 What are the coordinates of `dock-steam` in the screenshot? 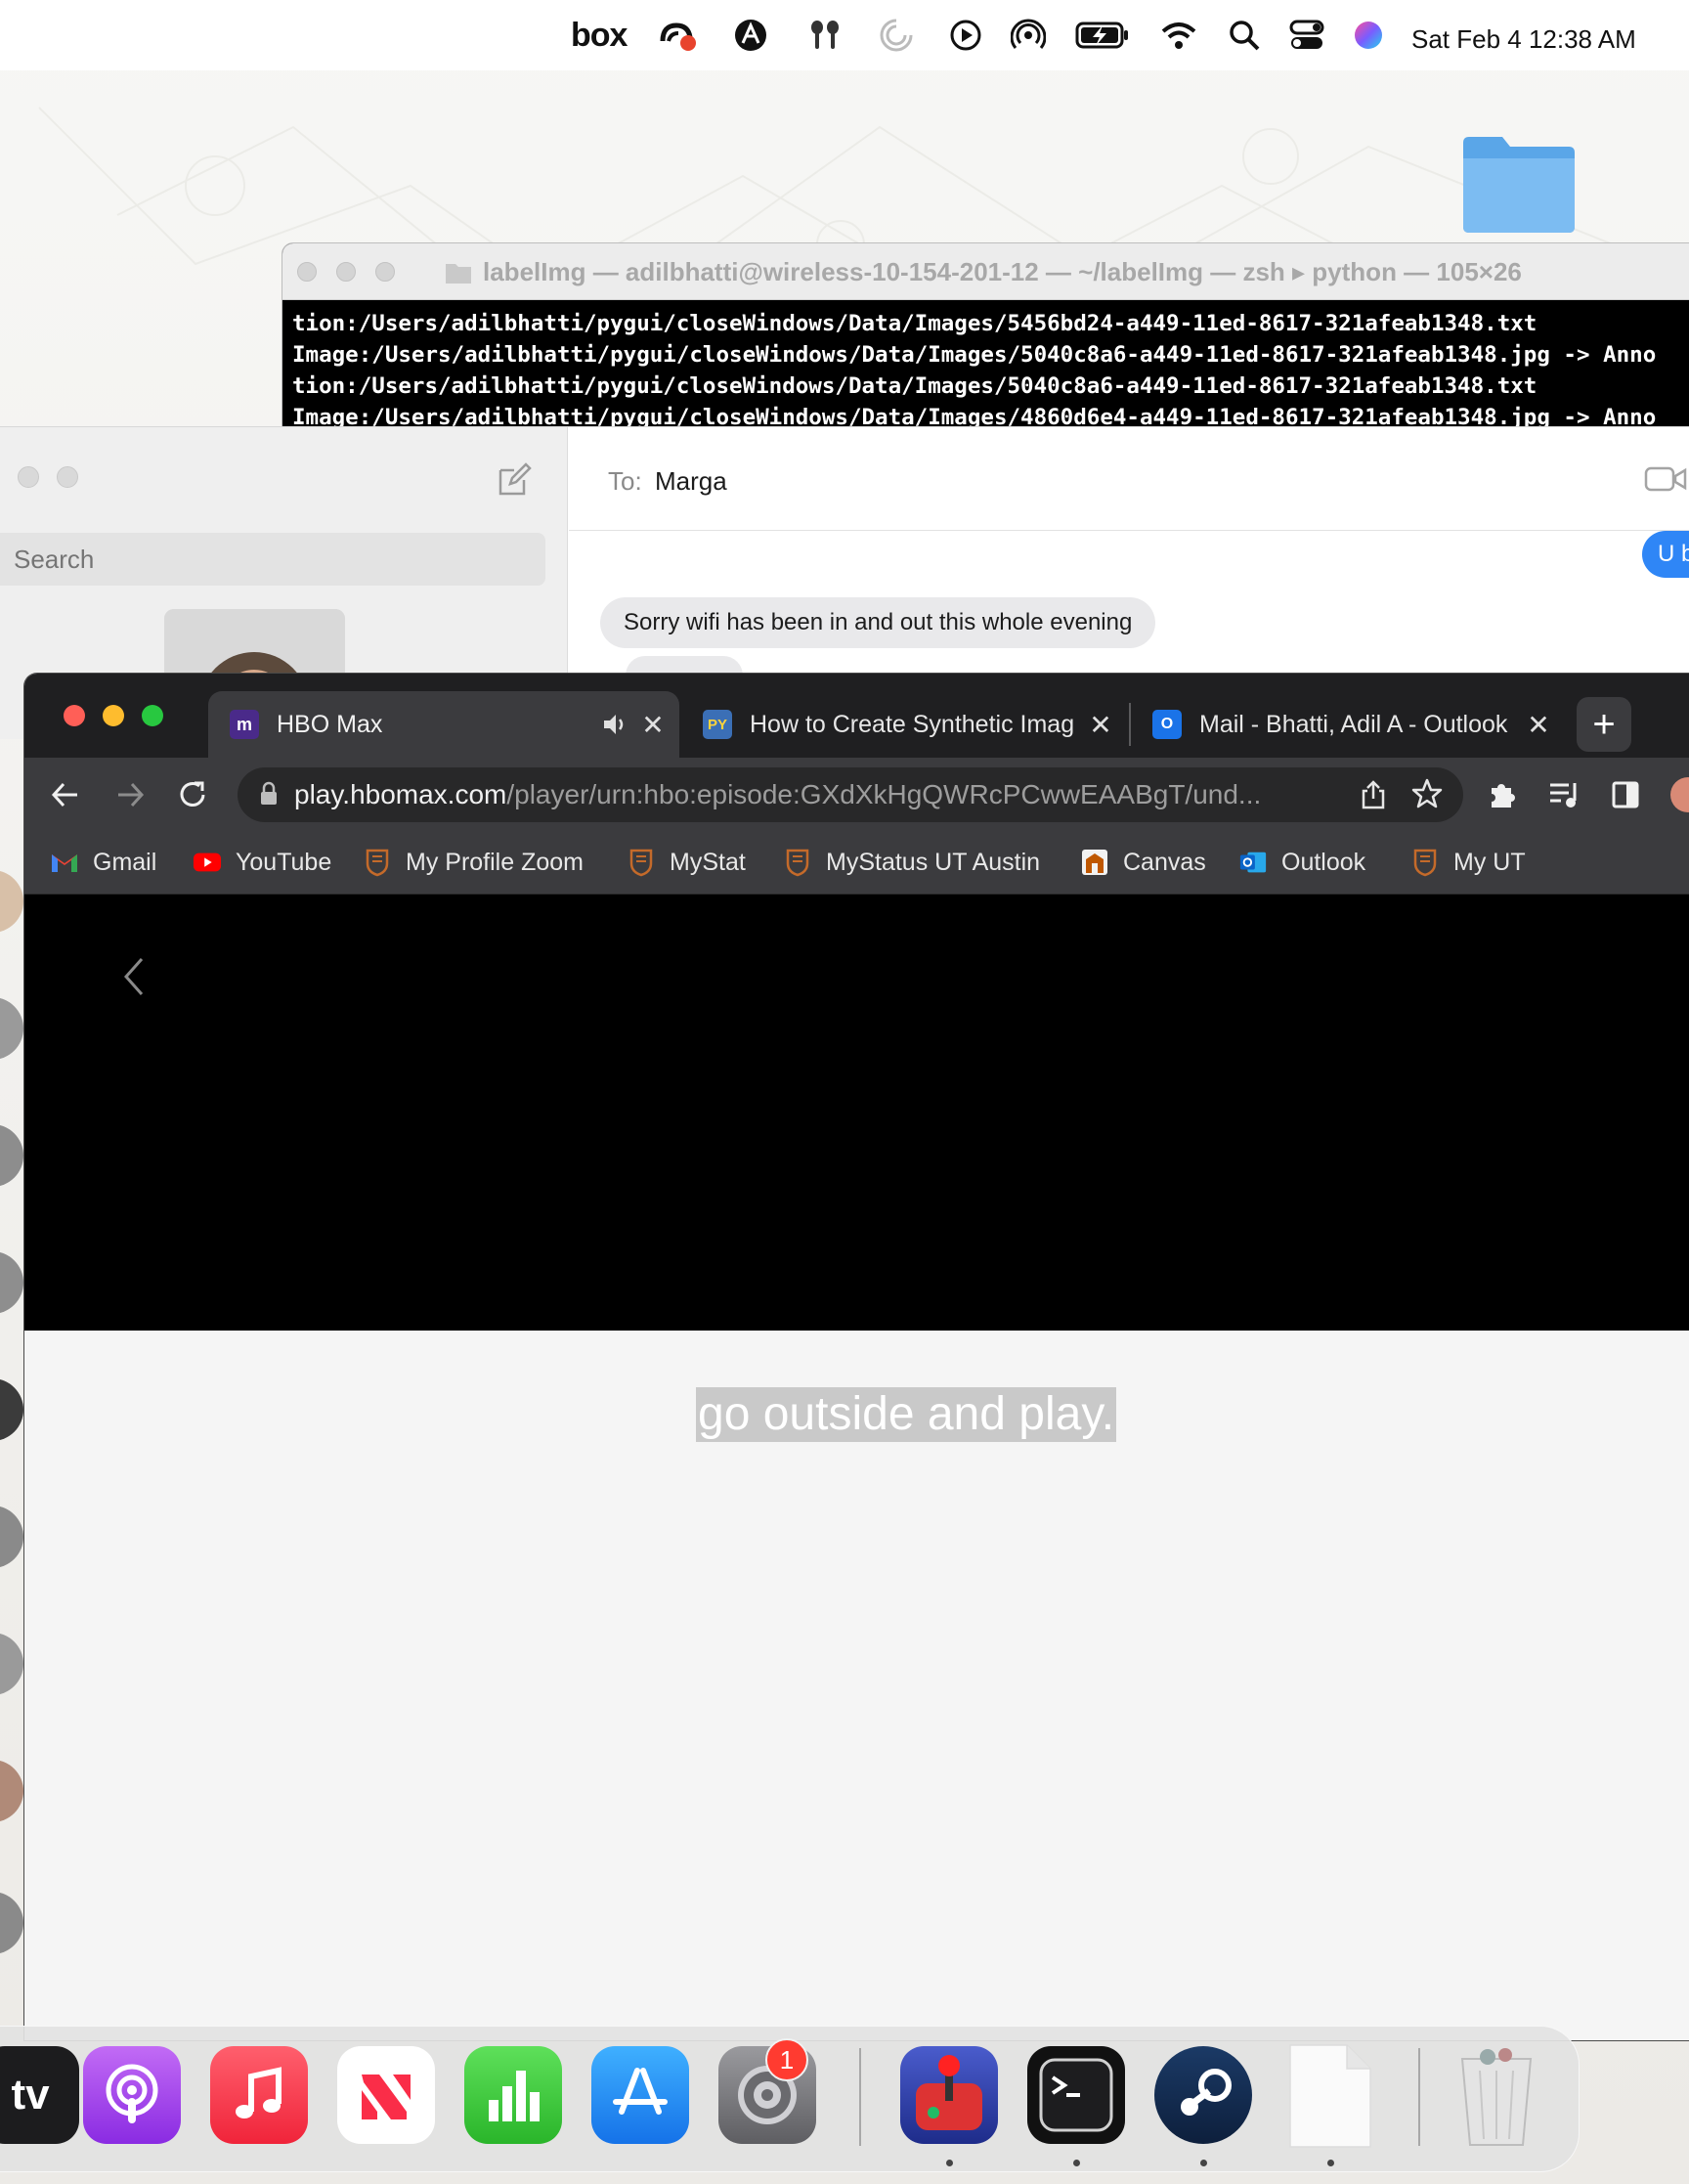 It's located at (1203, 2095).